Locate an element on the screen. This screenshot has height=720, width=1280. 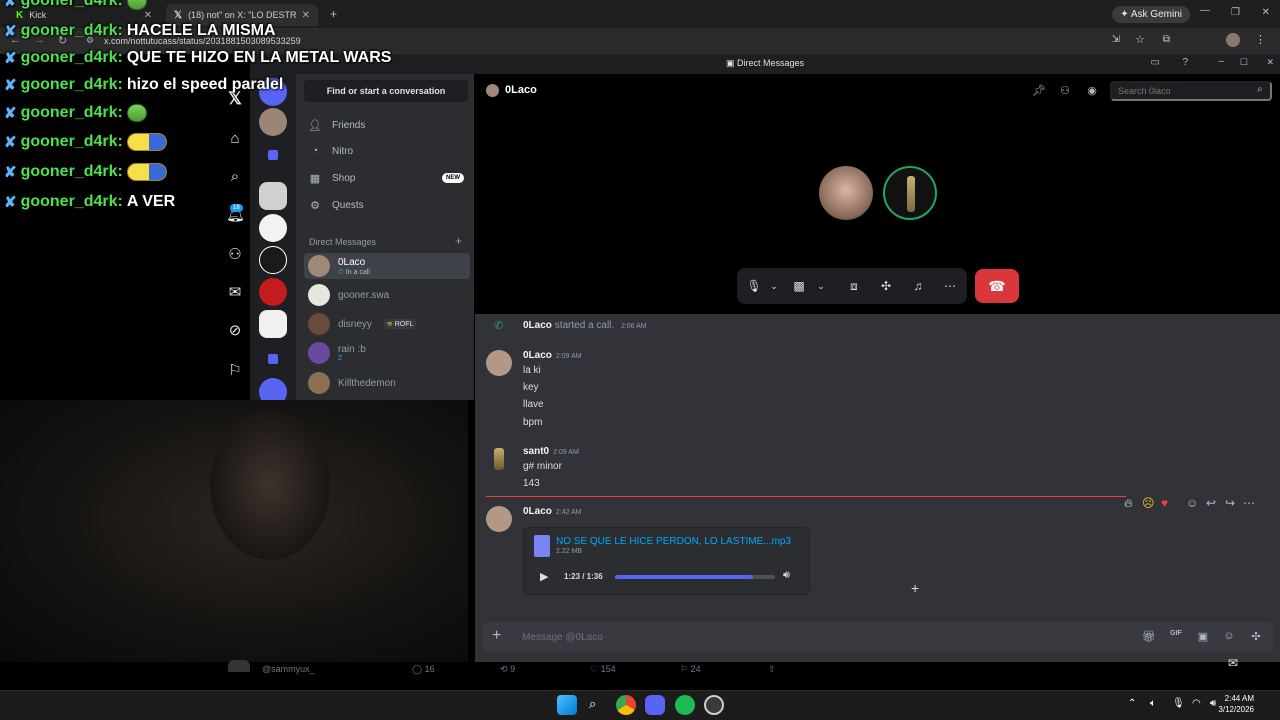
gift-icon: 🎁︎ is located at coordinates (1149, 636).